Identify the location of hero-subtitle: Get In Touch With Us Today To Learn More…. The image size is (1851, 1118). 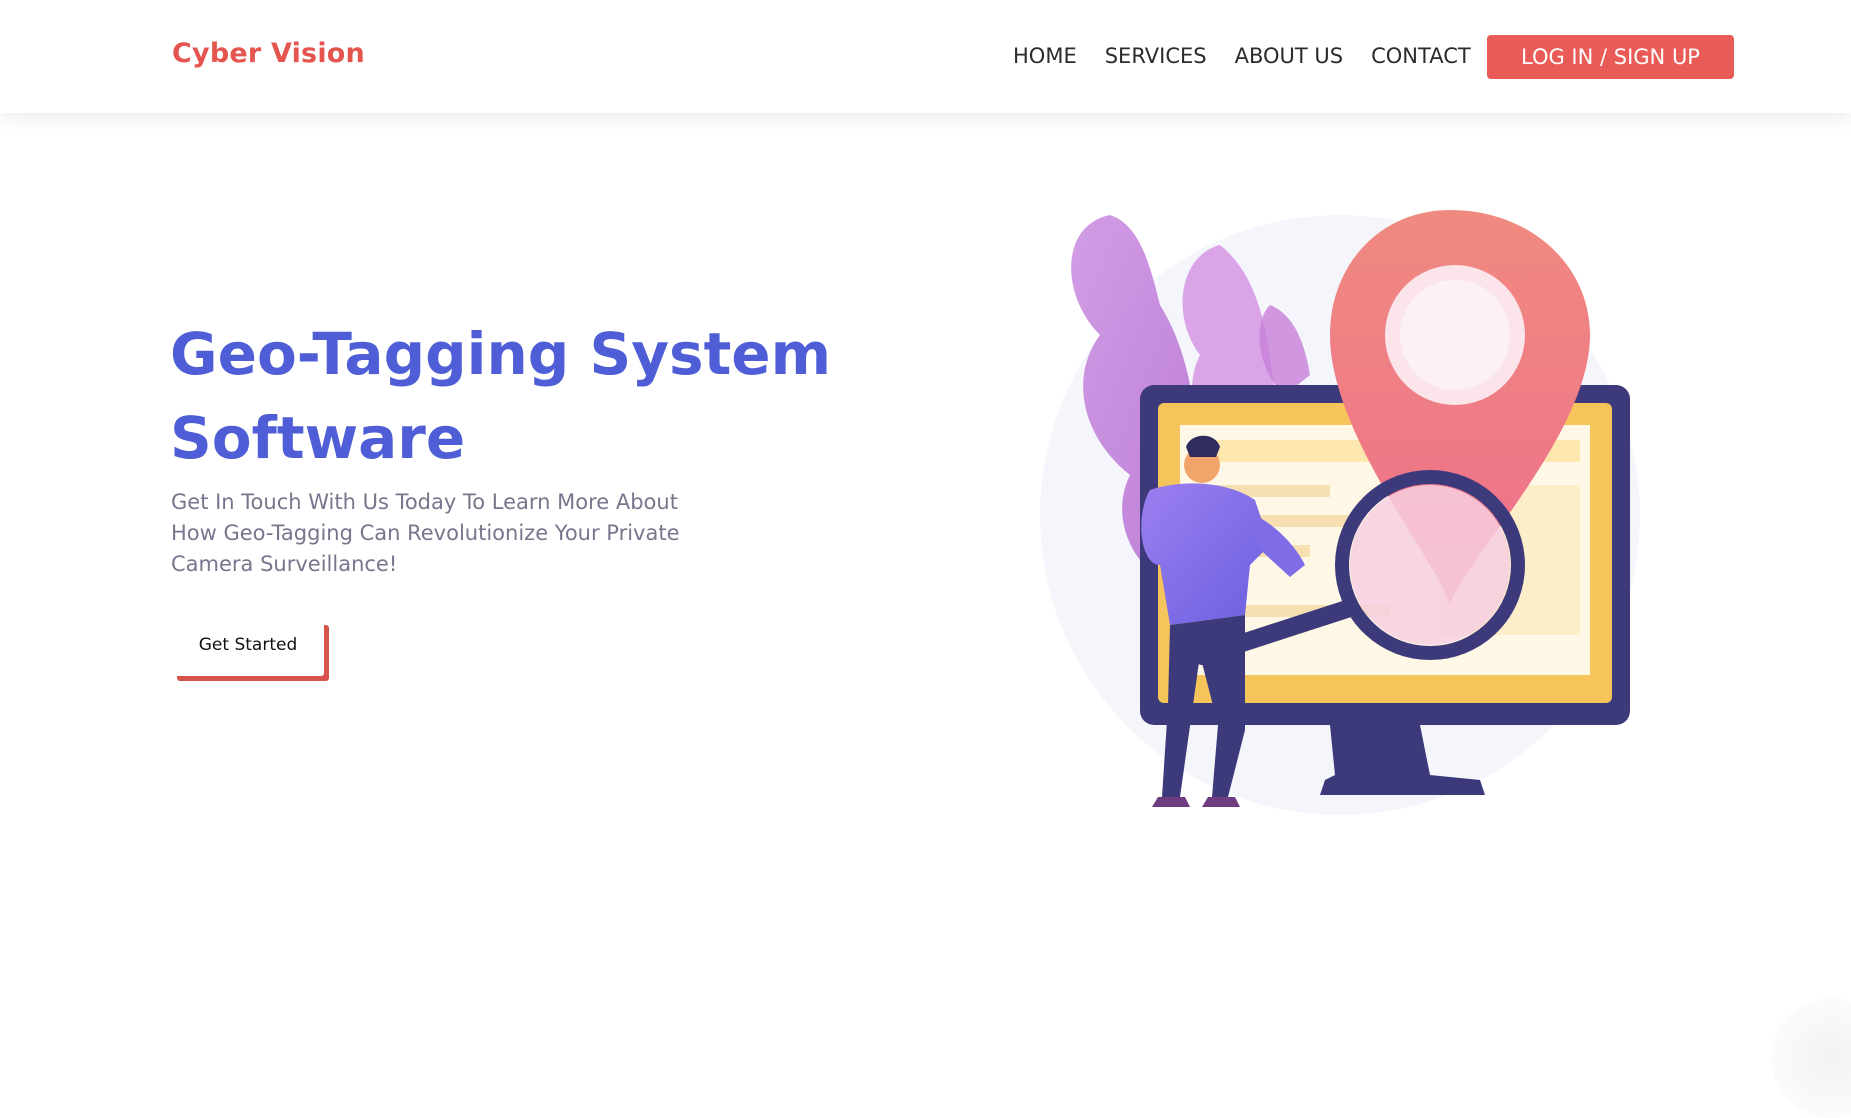
(431, 533).